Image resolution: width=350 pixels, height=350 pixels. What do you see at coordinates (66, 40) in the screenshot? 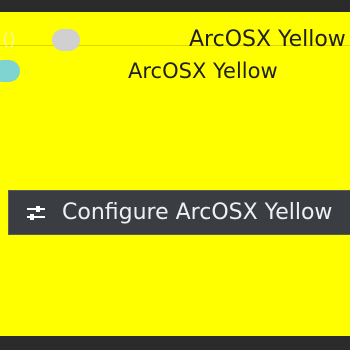
I see `titlebar-dot-icon` at bounding box center [66, 40].